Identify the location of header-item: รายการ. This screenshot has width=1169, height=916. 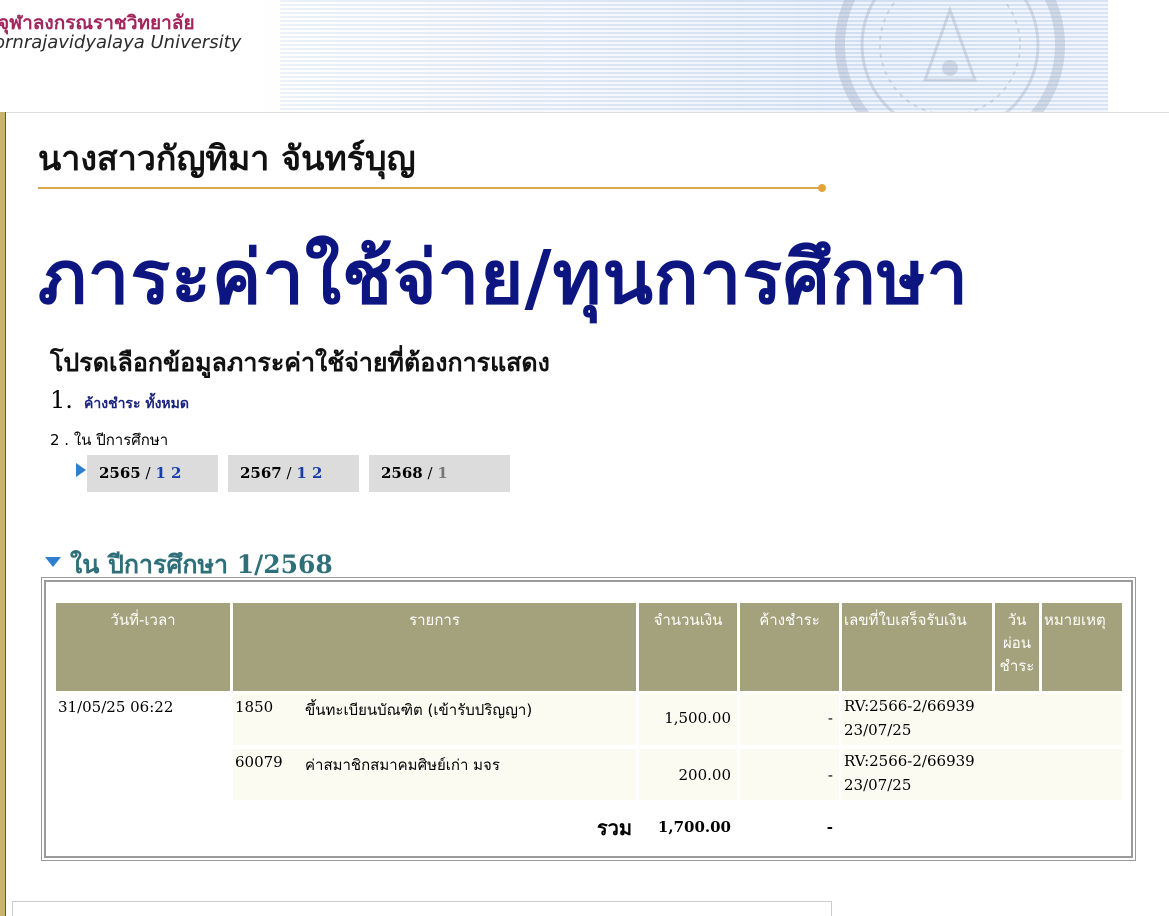
(434, 647).